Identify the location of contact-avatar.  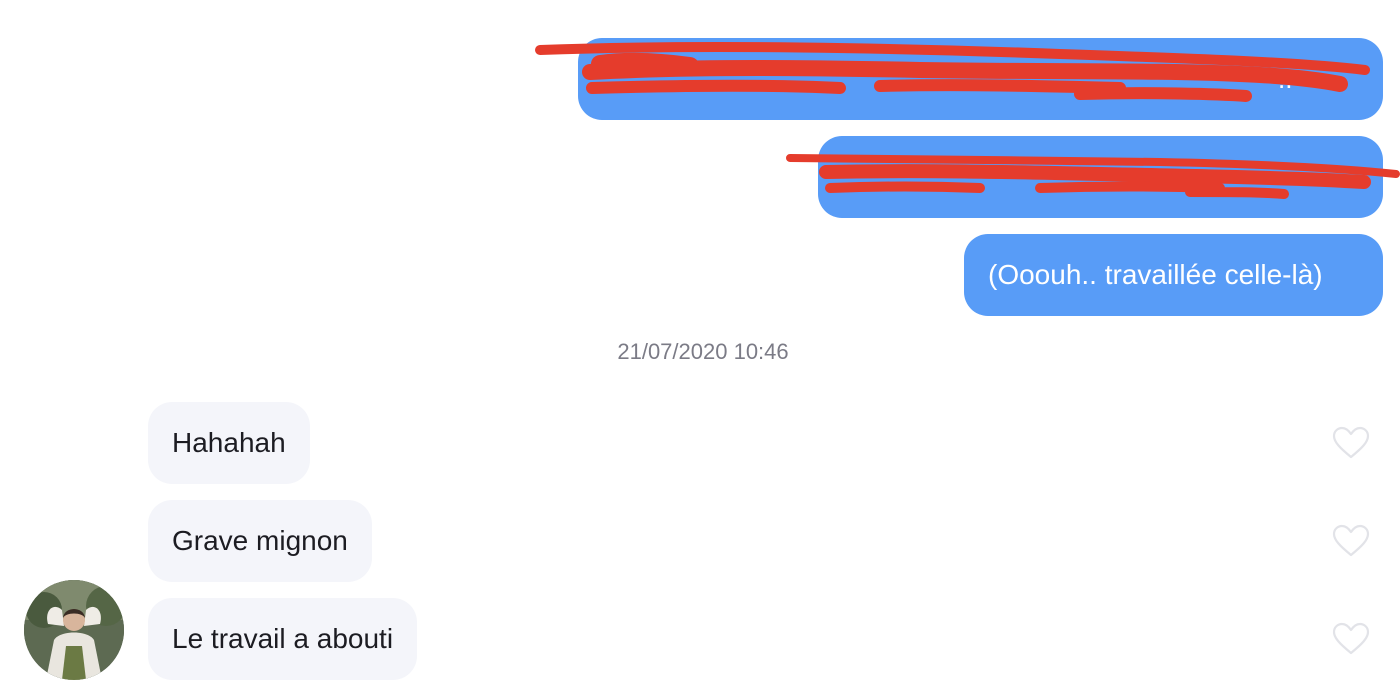
(74, 630).